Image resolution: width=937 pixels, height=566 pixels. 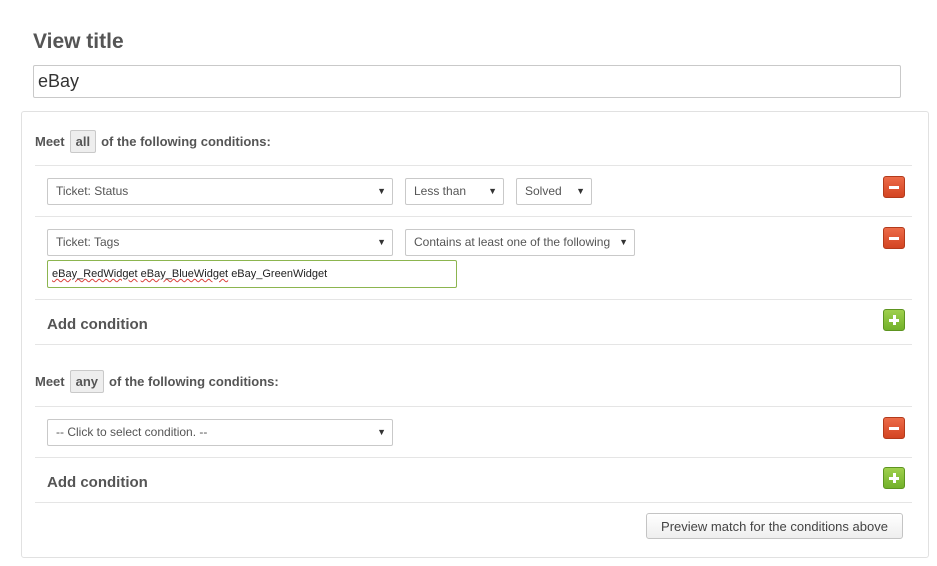 I want to click on tag: eBay_GreenWidget, so click(x=279, y=274).